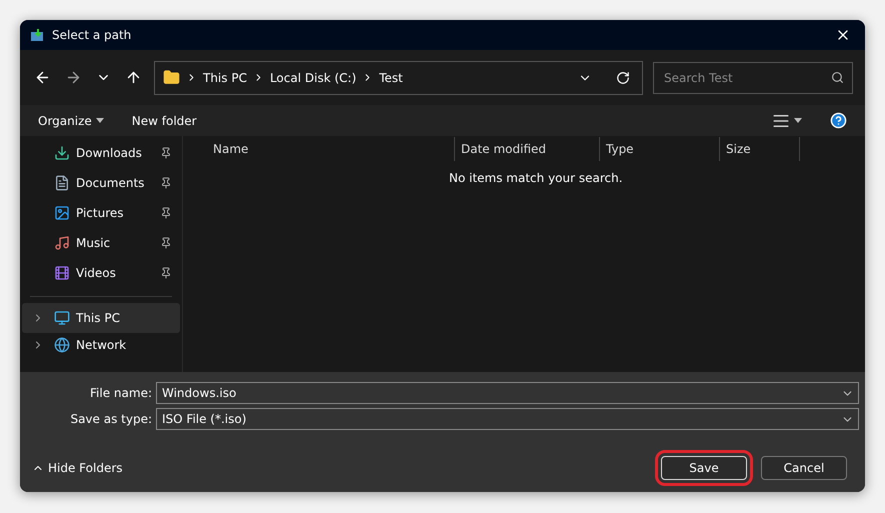 The height and width of the screenshot is (513, 885). I want to click on help-button, so click(838, 120).